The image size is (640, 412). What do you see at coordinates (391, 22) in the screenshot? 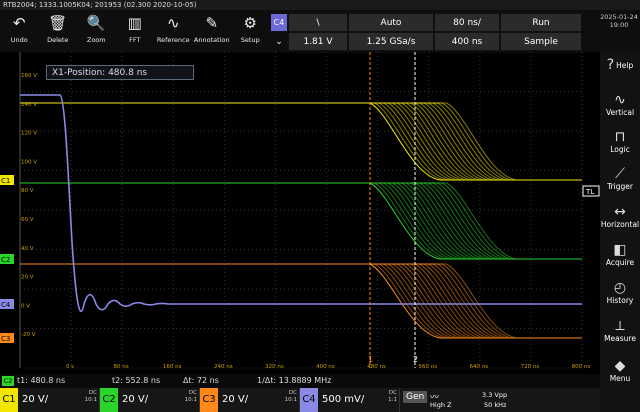
I see `trigger-mode: Auto` at bounding box center [391, 22].